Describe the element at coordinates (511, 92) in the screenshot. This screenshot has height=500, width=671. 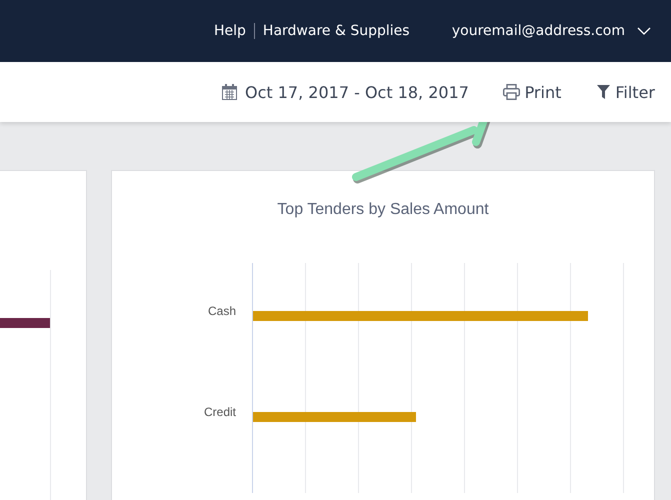
I see `printer-icon` at that location.